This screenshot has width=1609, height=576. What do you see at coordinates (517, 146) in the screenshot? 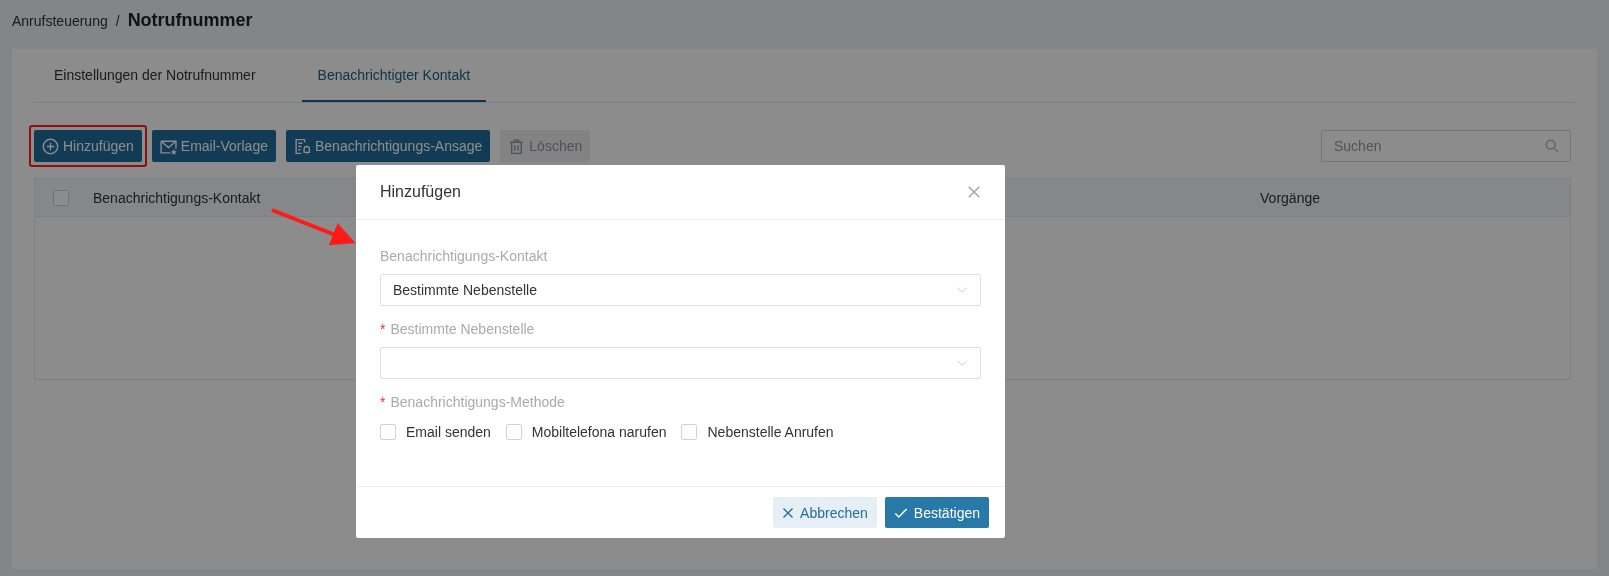
I see `trash-icon` at bounding box center [517, 146].